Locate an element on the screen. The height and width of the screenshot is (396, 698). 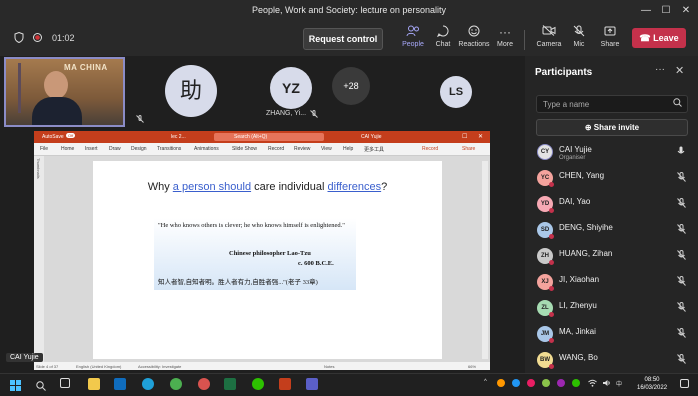
active-speaker-label: CAI Yujie is located at coordinates (24, 357).